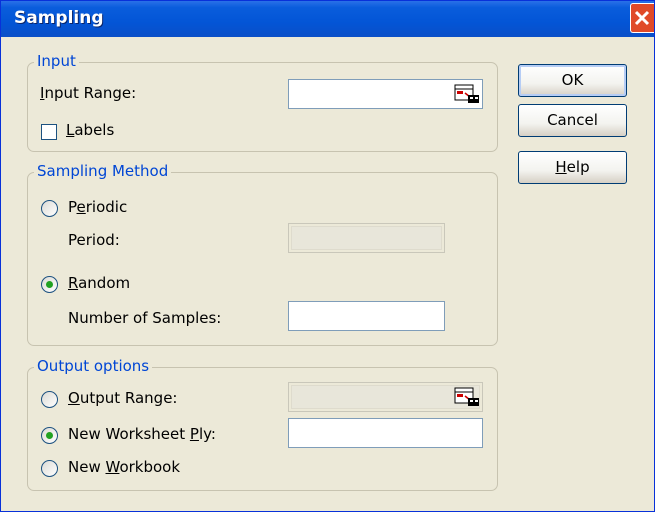  I want to click on labels-checkbox, so click(49, 132).